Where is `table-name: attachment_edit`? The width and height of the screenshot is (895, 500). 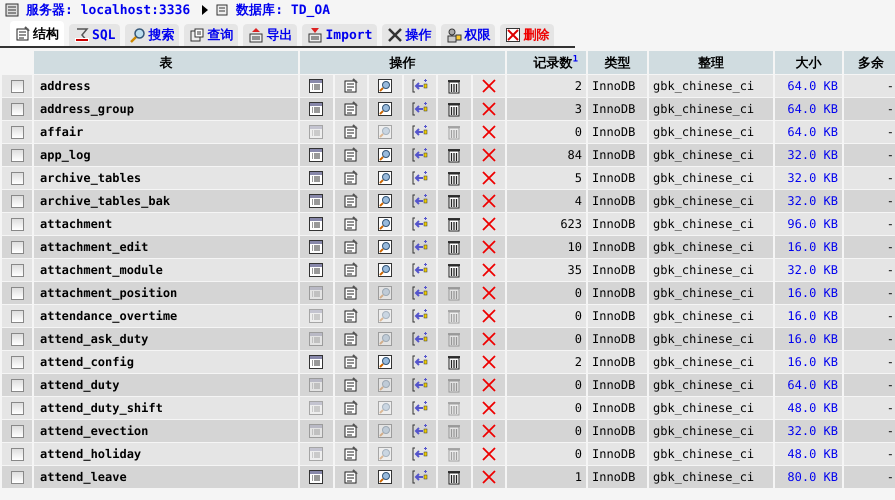
table-name: attachment_edit is located at coordinates (166, 247).